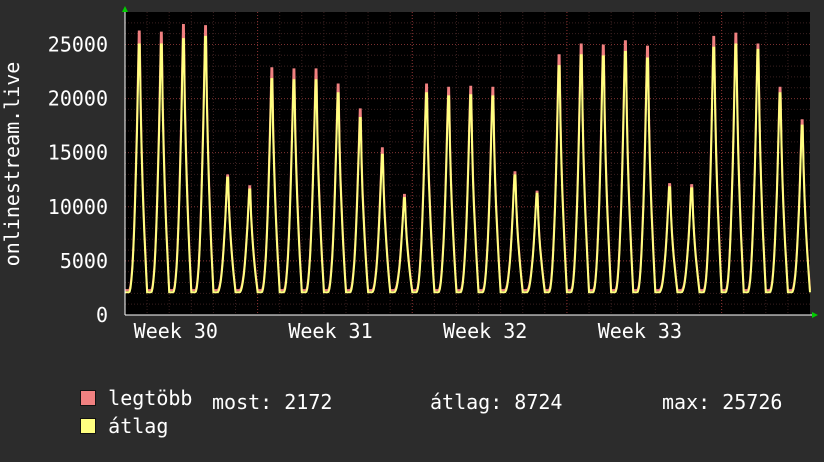 Image resolution: width=824 pixels, height=462 pixels. I want to click on stat-average: átlag: 8724, so click(496, 402).